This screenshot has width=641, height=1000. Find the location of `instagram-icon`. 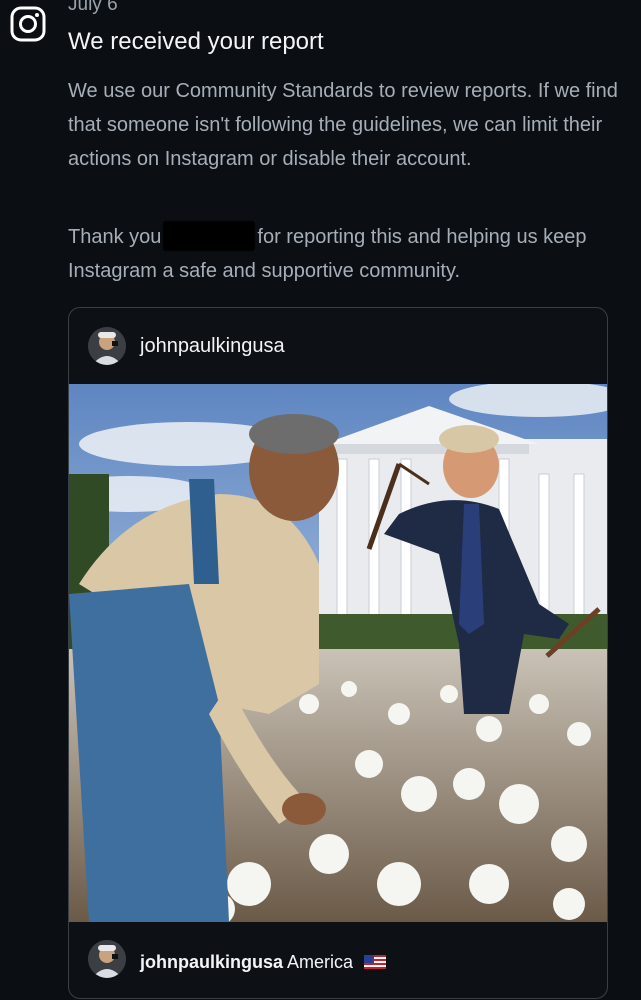

instagram-icon is located at coordinates (28, 24).